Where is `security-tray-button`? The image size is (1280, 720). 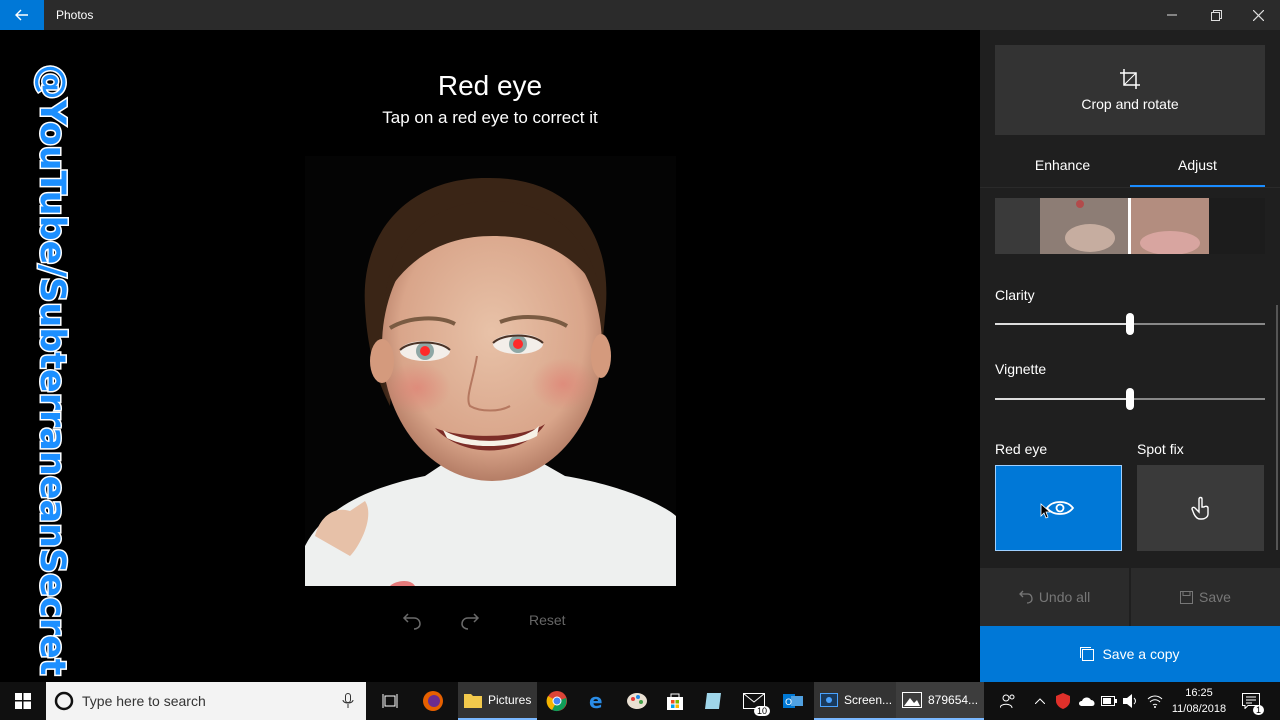
security-tray-button is located at coordinates (1063, 701).